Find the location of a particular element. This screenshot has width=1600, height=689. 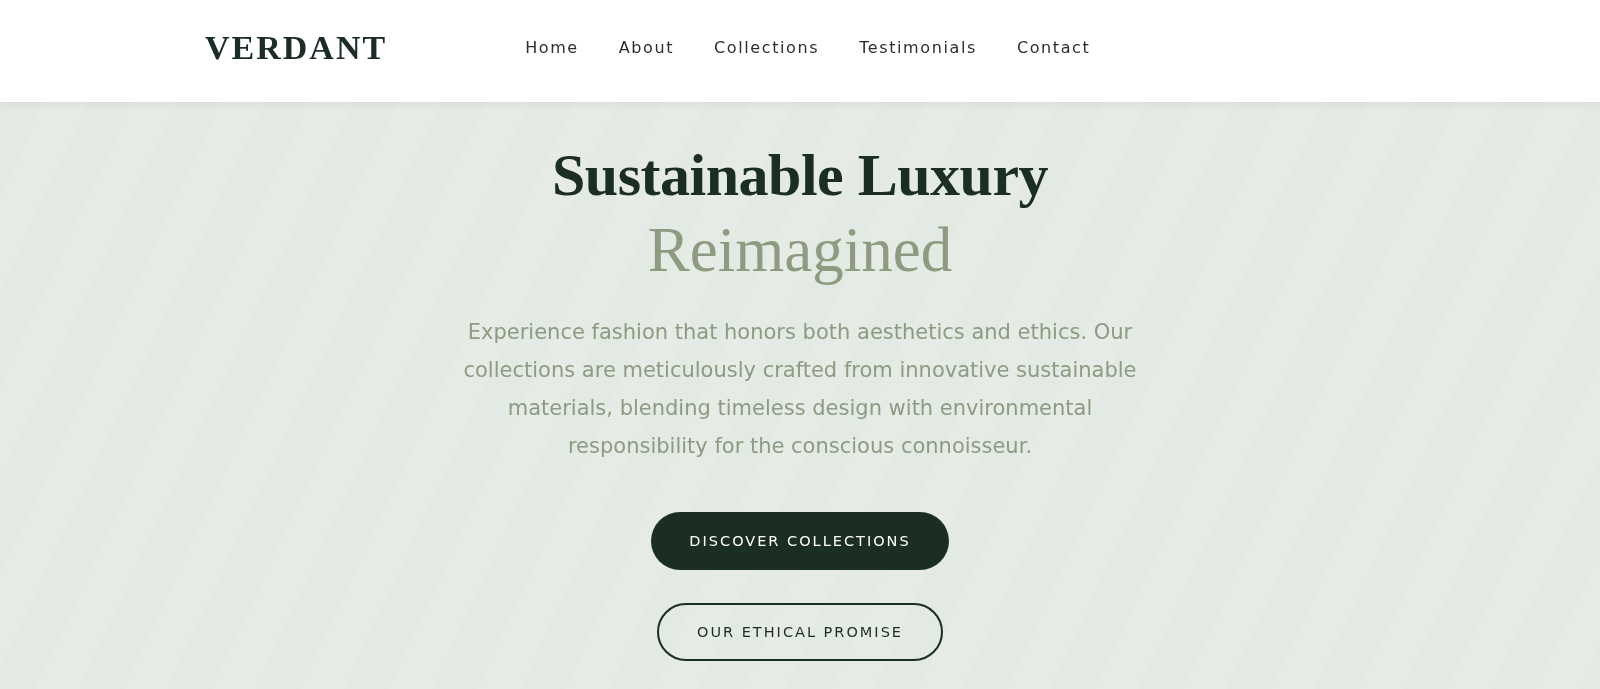

nav-link: Collections is located at coordinates (767, 47).